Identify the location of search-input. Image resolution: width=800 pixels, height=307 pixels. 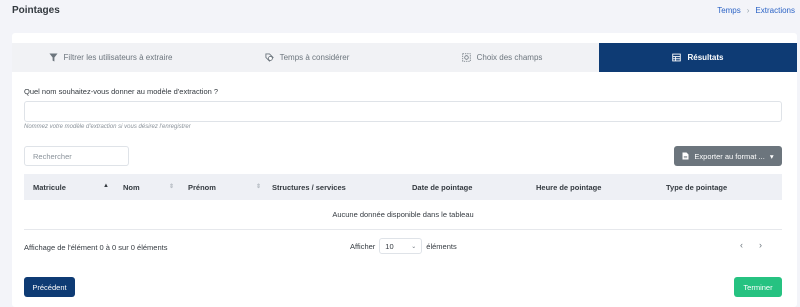
(76, 156).